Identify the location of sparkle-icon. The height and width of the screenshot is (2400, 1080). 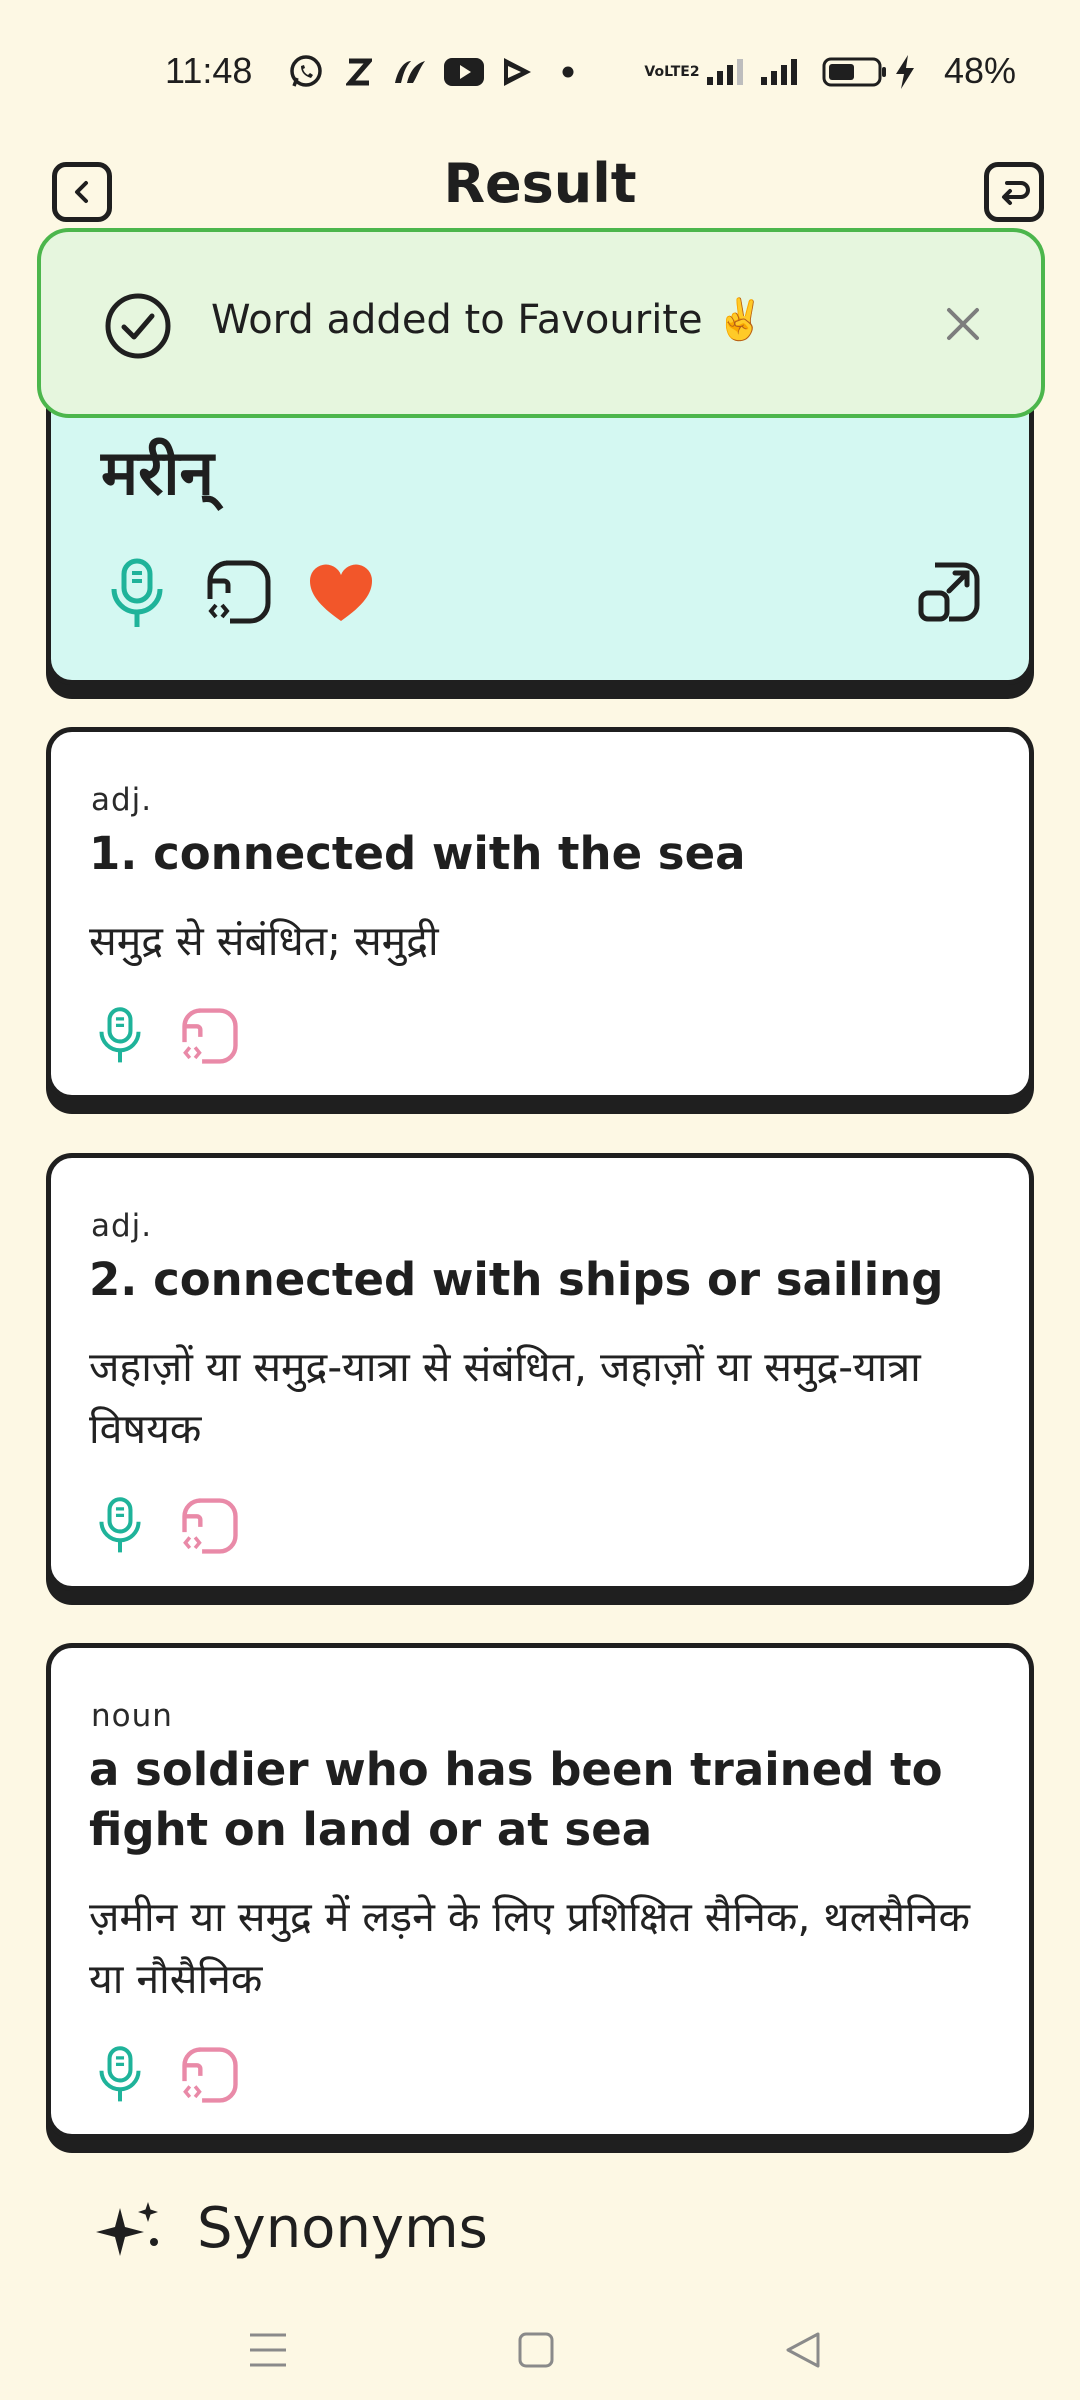
(127, 2229).